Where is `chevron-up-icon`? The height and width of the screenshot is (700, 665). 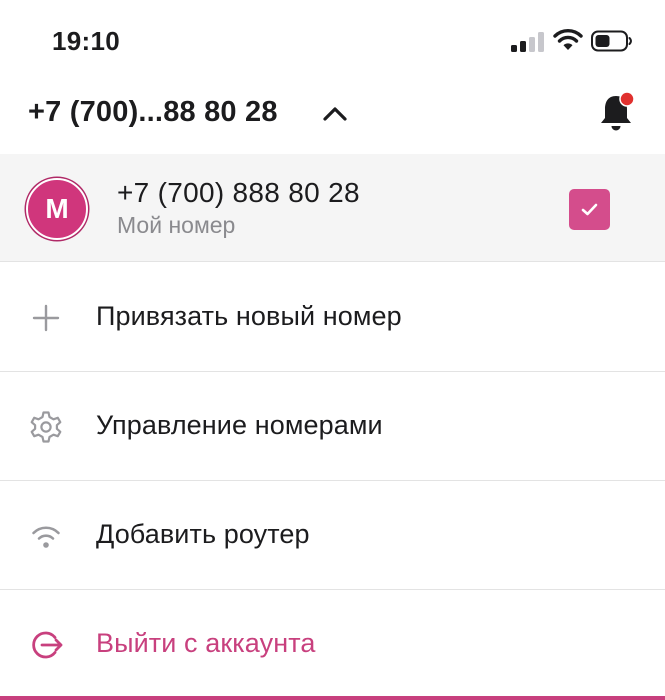
chevron-up-icon is located at coordinates (335, 113).